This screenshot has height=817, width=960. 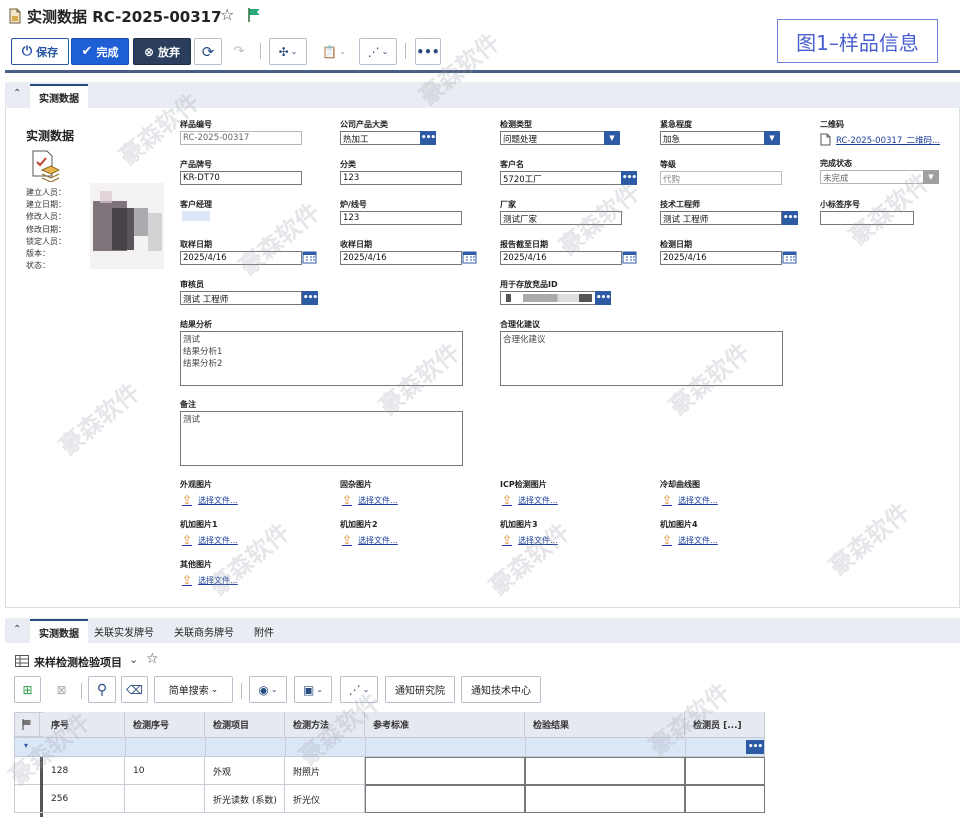 What do you see at coordinates (321, 358) in the screenshot?
I see `analysis-textarea: 测试 结果分析1 结果分析2` at bounding box center [321, 358].